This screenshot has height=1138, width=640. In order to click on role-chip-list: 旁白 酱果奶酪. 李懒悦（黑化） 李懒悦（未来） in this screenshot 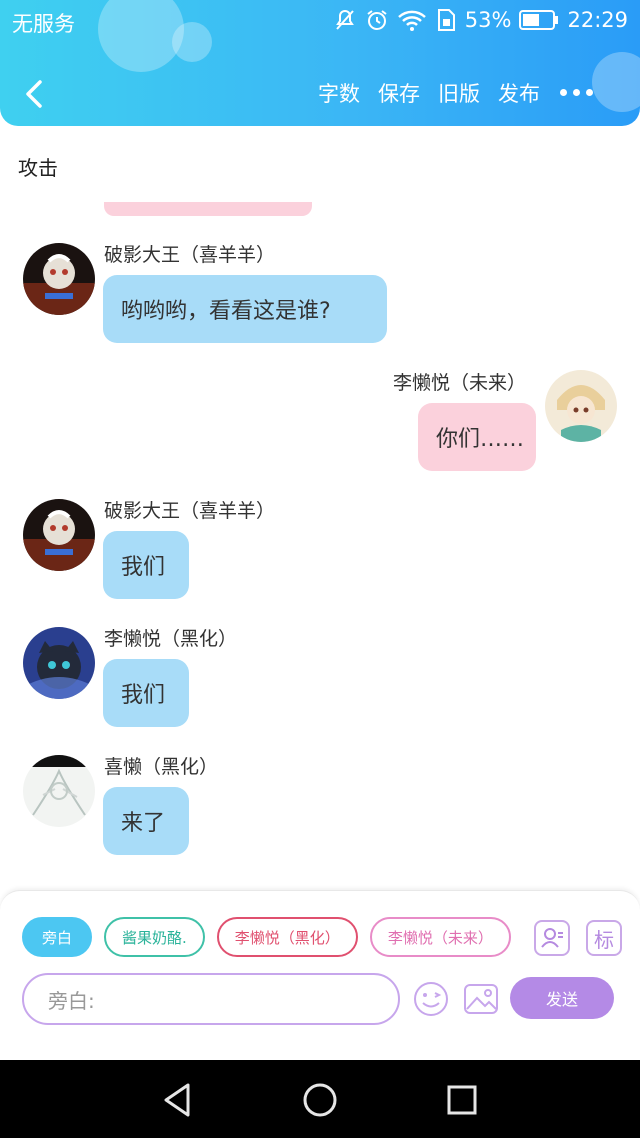, I will do `click(269, 938)`.